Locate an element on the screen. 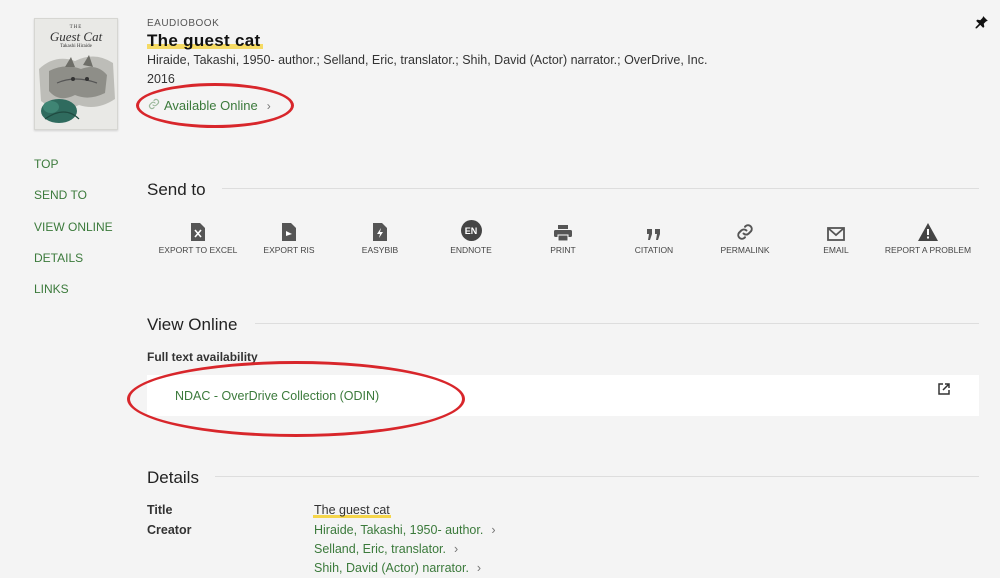 The height and width of the screenshot is (578, 1000). creator-link-hiraide: Hiraide, Takashi, 1950- author. › is located at coordinates (405, 530).